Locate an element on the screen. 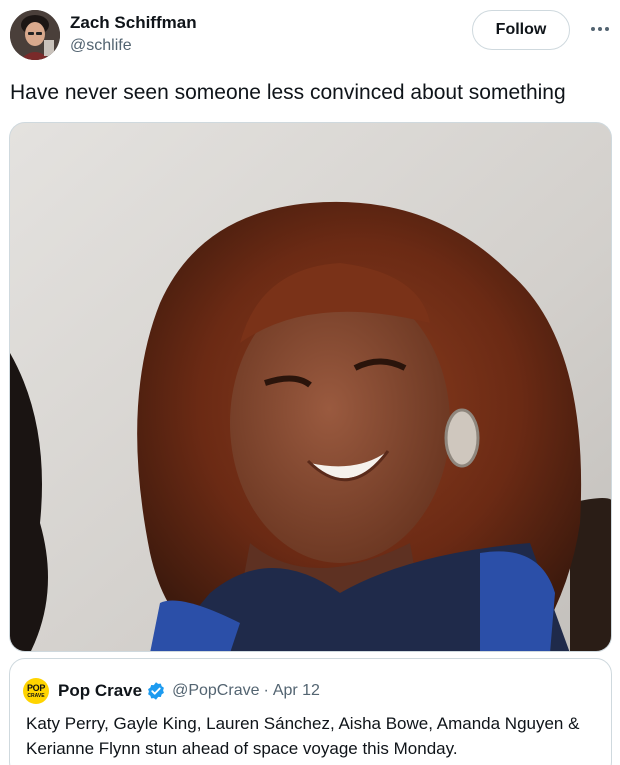  author-names: Zach Schiffman @schlife is located at coordinates (133, 34).